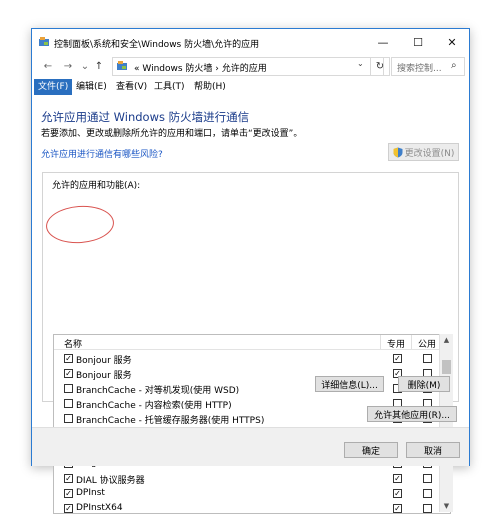 The height and width of the screenshot is (514, 500). Describe the element at coordinates (99, 508) in the screenshot. I see `app-name: DPInstX64` at that location.